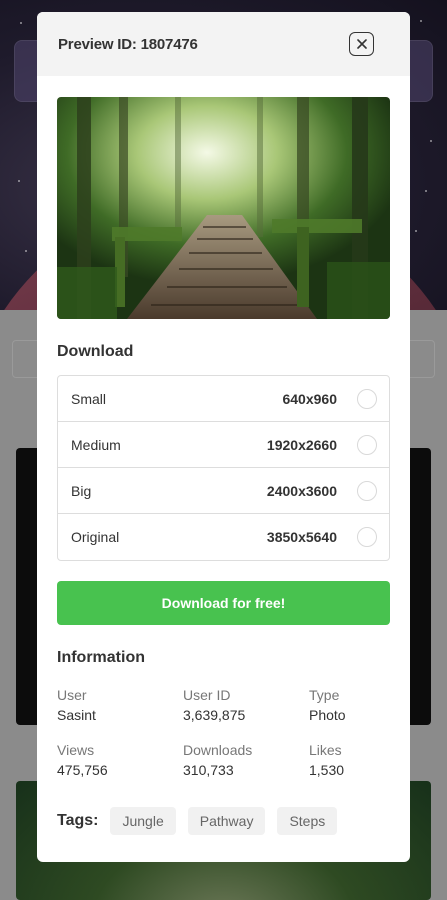 The height and width of the screenshot is (900, 447). I want to click on info-item-likes: Likes 1,530, so click(349, 760).